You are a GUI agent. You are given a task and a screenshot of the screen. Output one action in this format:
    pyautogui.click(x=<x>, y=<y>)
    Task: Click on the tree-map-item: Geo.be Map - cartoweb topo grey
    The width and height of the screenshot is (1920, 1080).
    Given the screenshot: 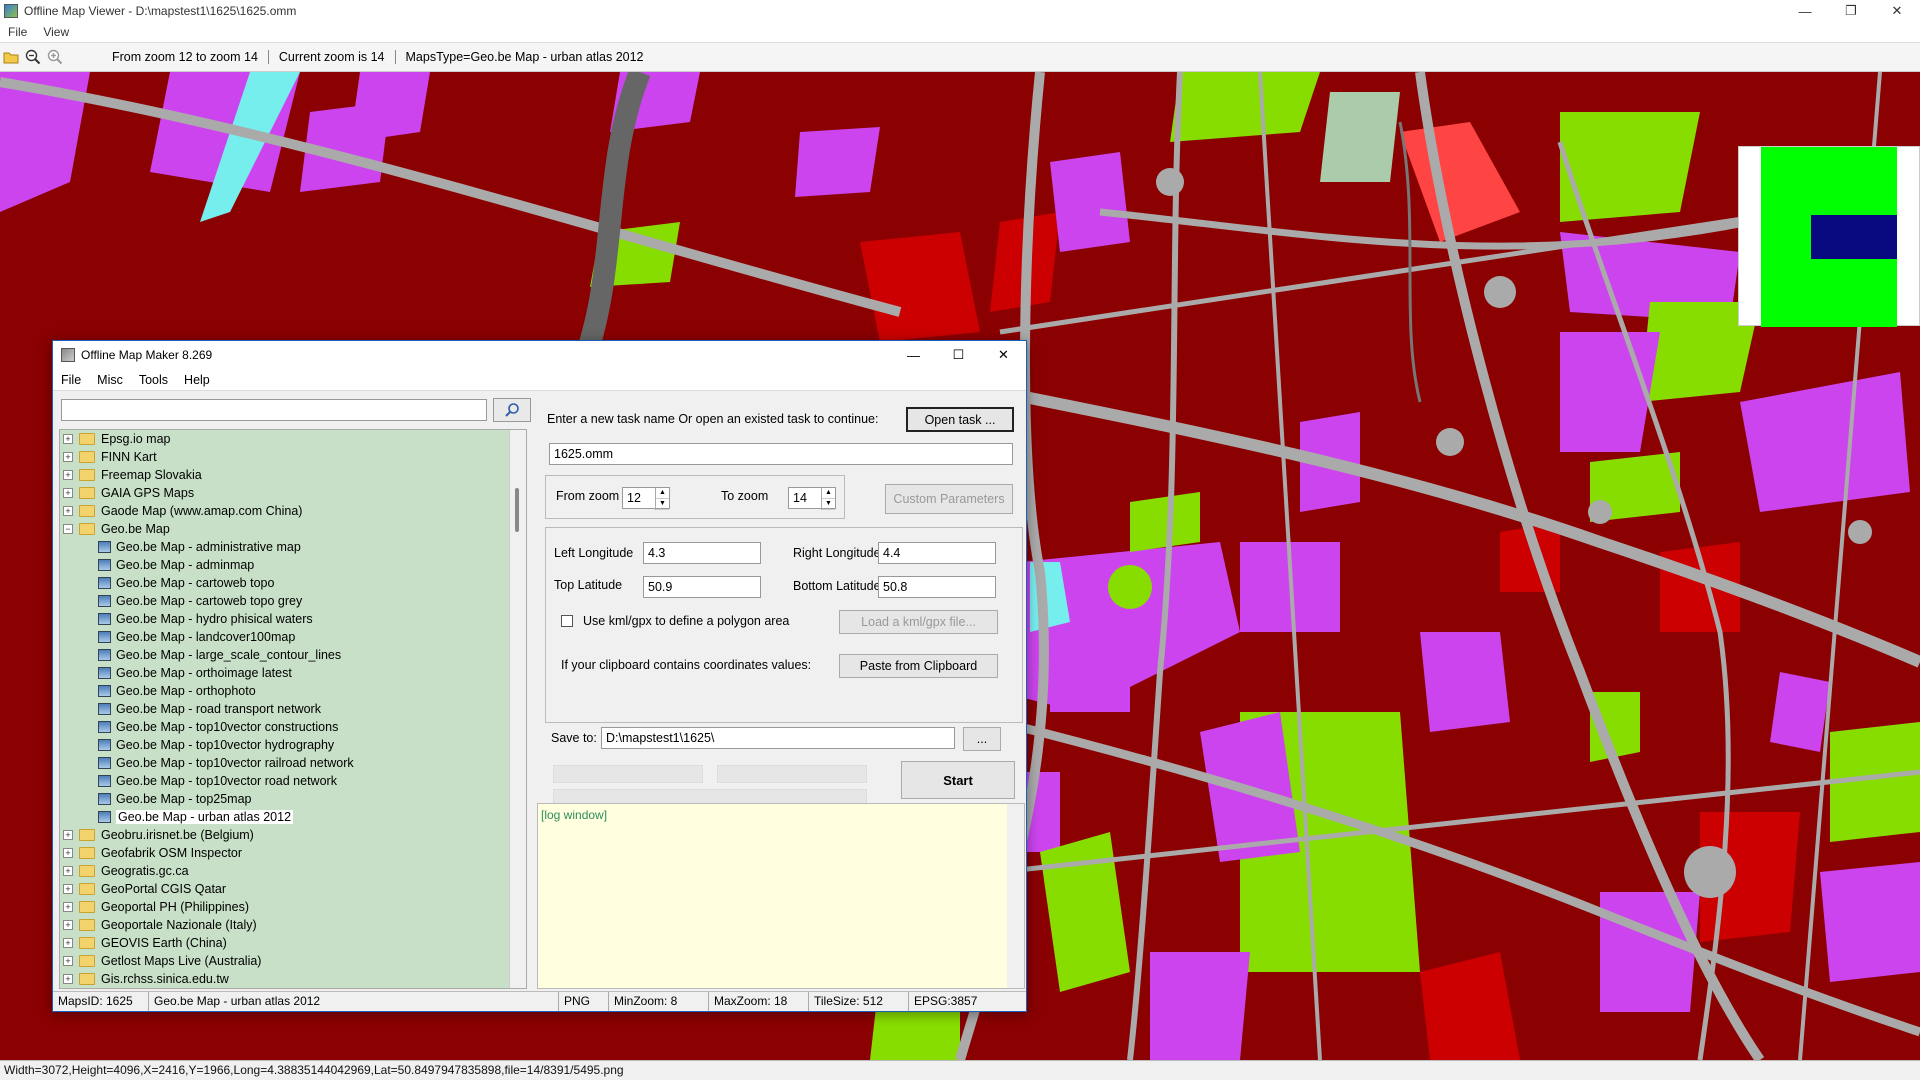 What is the action you would take?
    pyautogui.click(x=293, y=601)
    